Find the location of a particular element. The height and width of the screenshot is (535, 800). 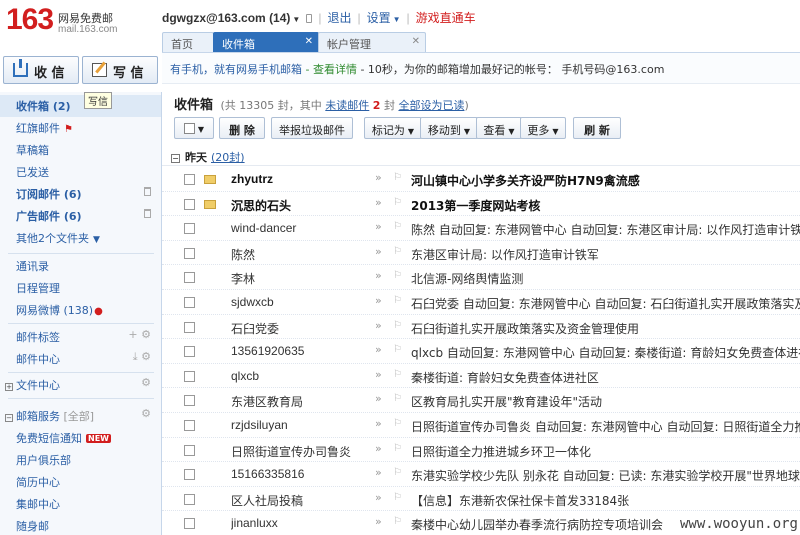

mail-row: zhyutrz » ⚐ 河山镇中心小学多关齐设严防H7N9禽流感 is located at coordinates (481, 179).